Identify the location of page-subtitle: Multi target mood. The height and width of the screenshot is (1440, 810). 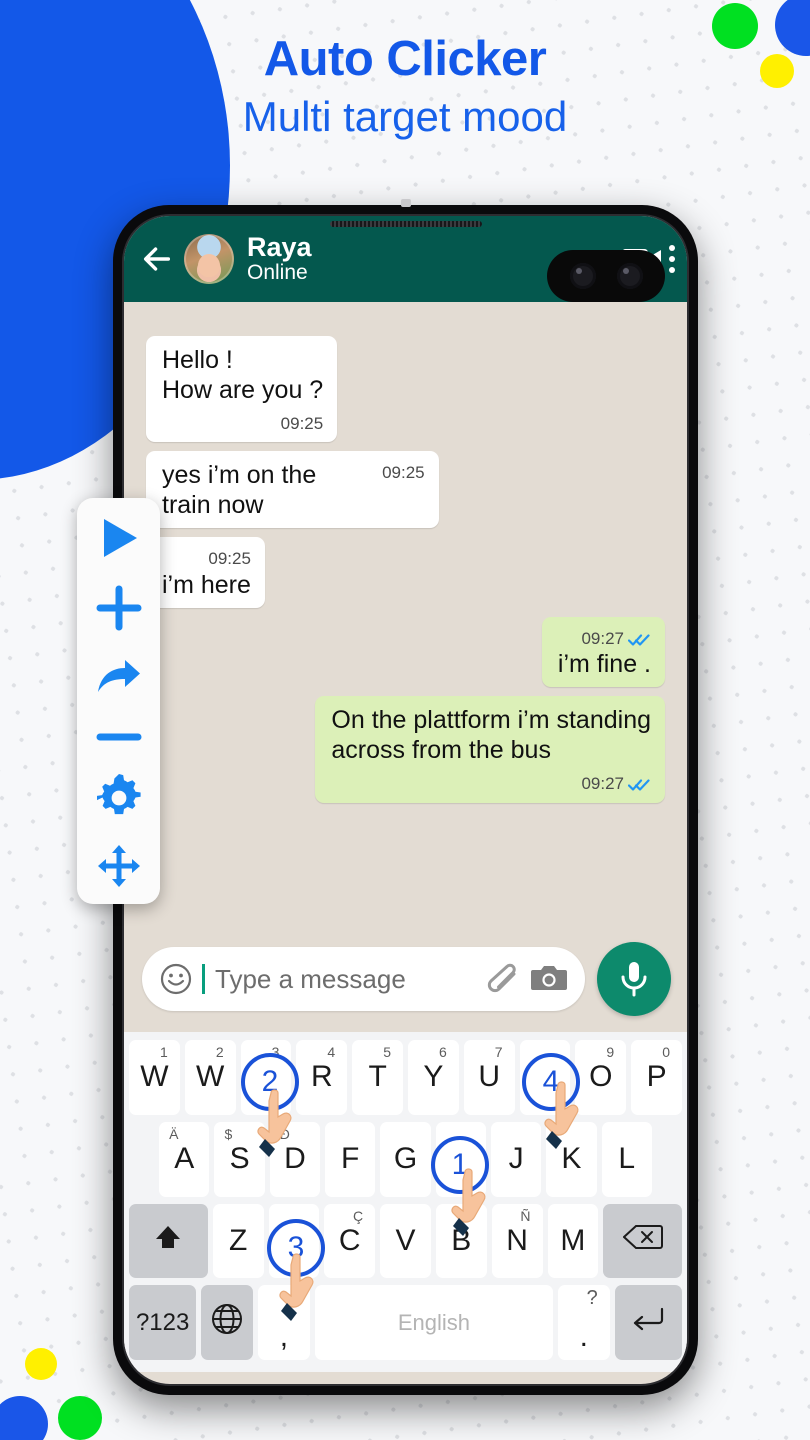
(405, 117).